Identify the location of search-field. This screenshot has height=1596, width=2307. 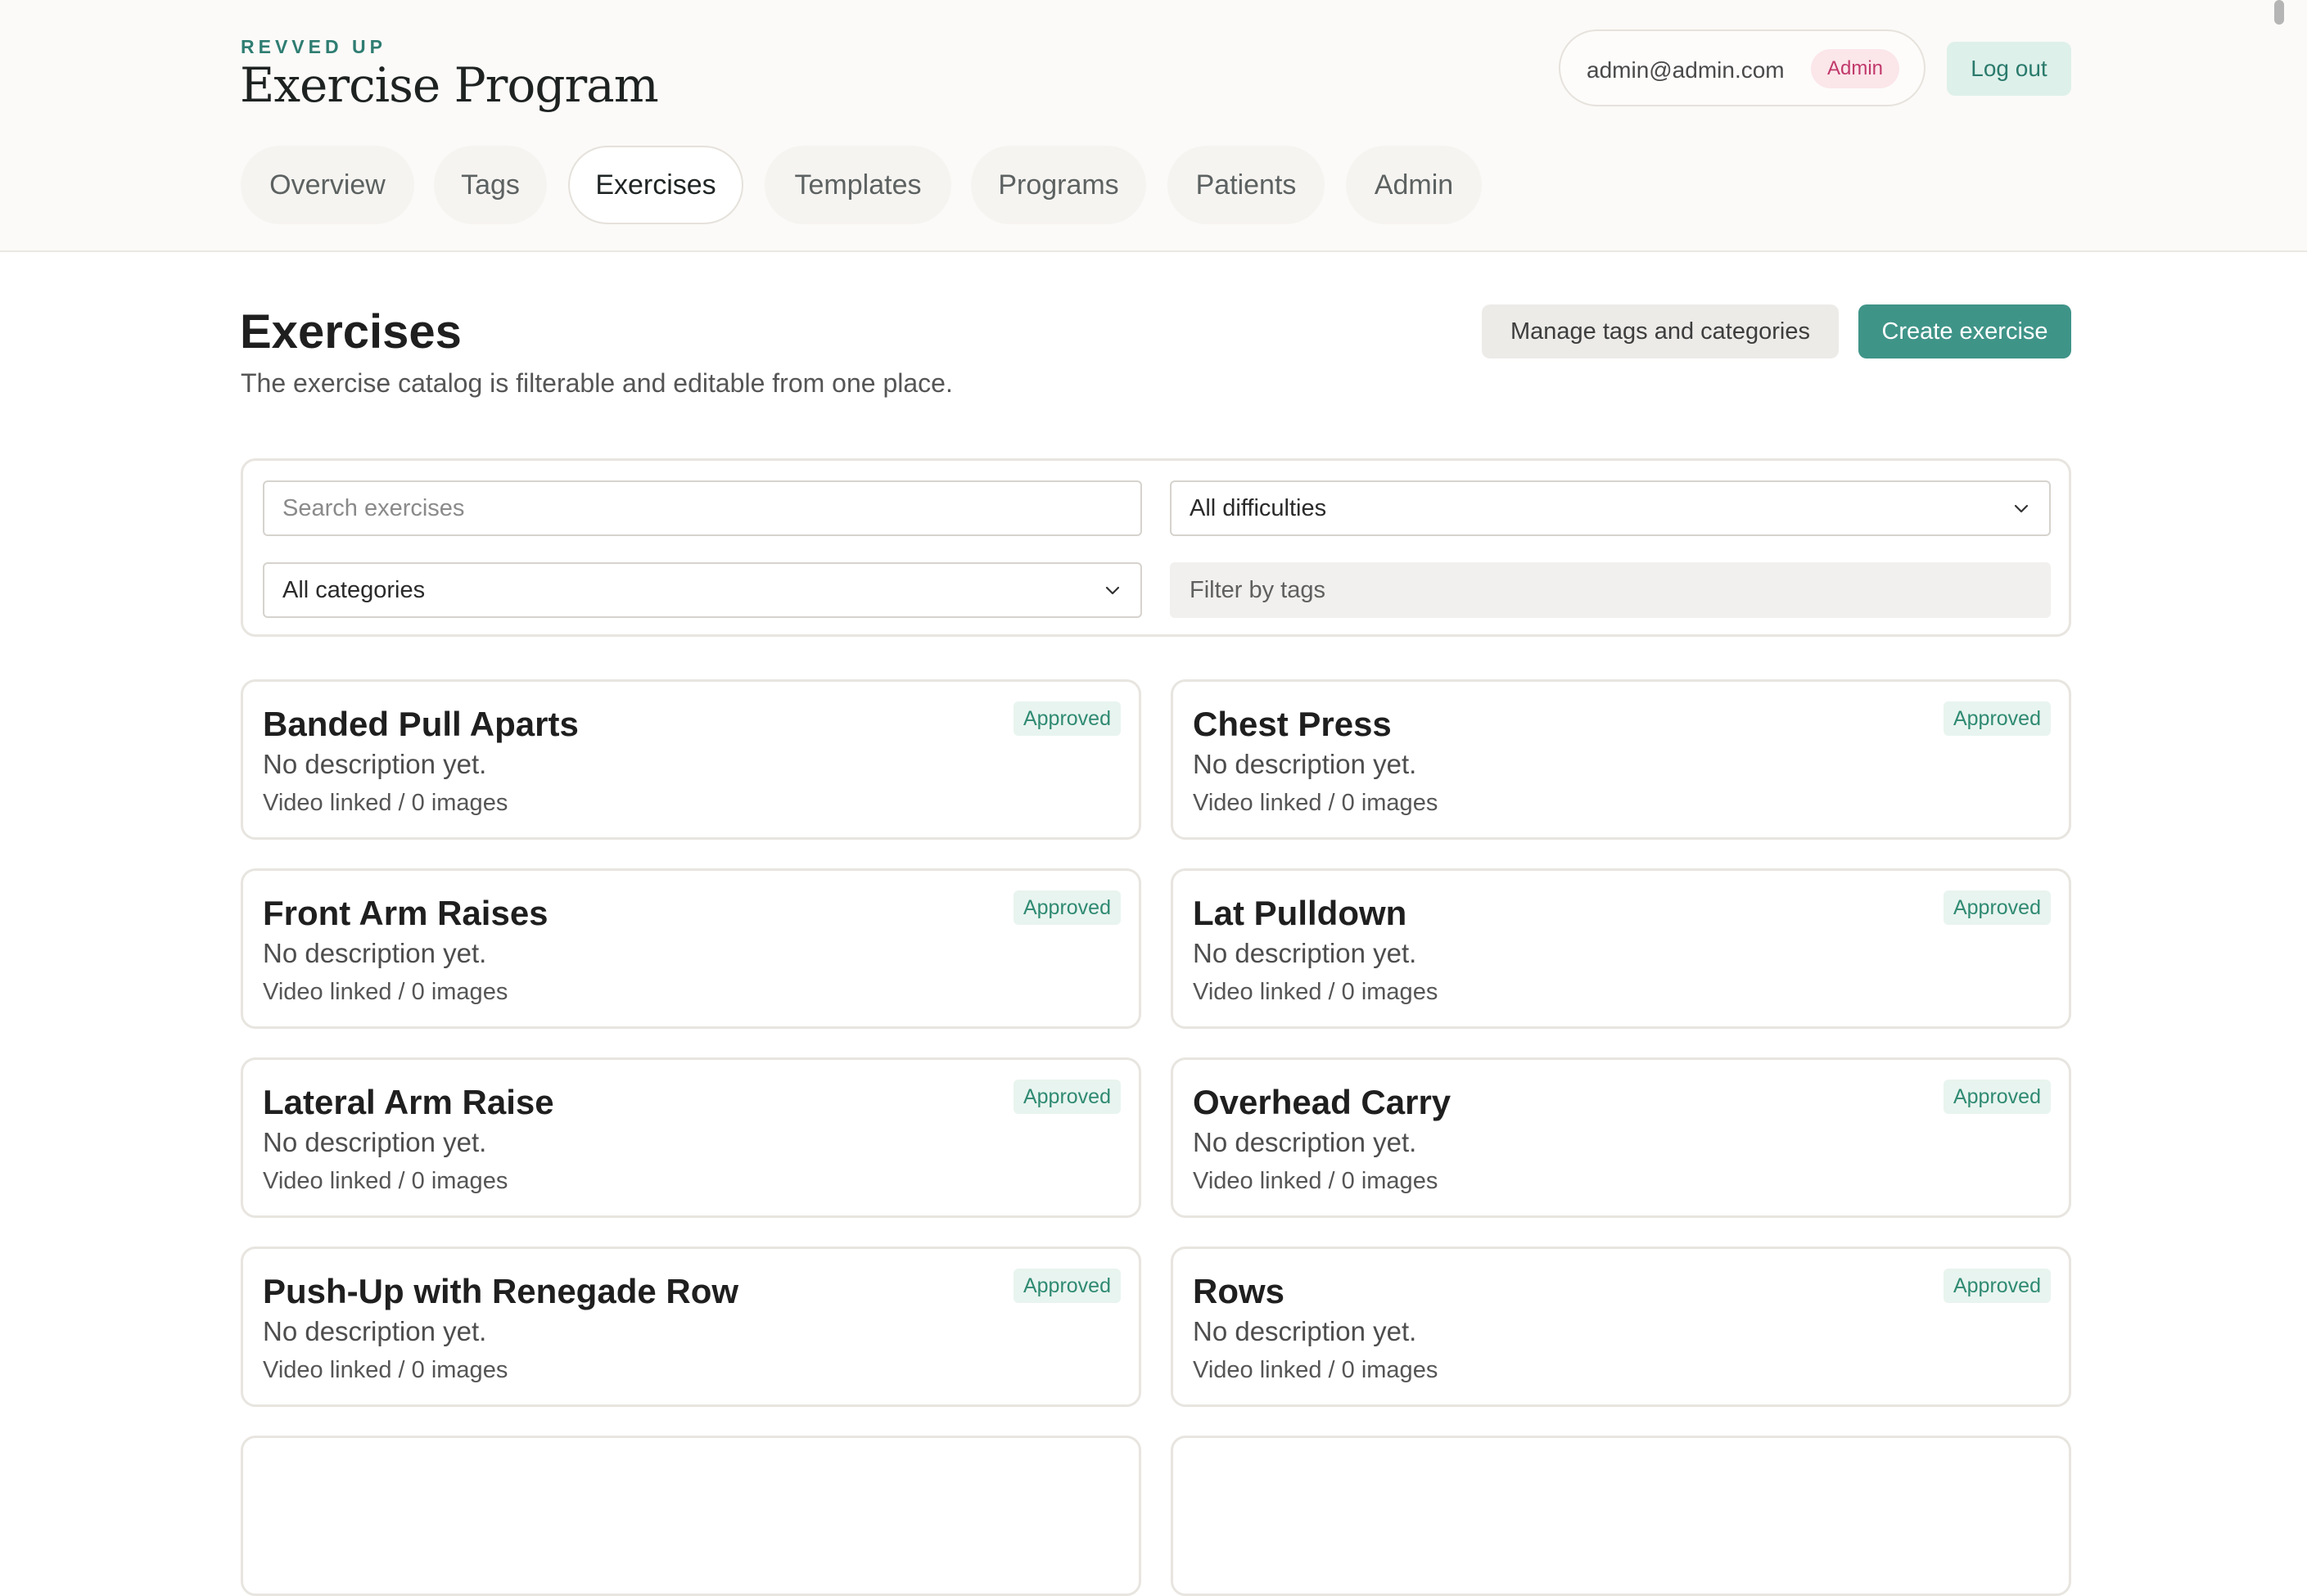
(703, 508).